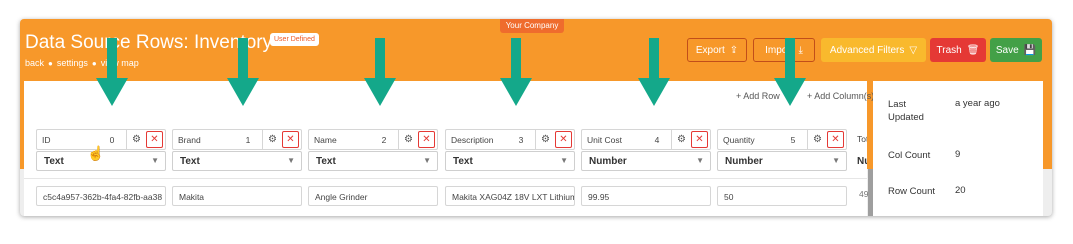 This screenshot has height=244, width=1073. I want to click on column-unit-cost: Unit Cost 4 ⚙ ✕ Number ▼, so click(646, 152).